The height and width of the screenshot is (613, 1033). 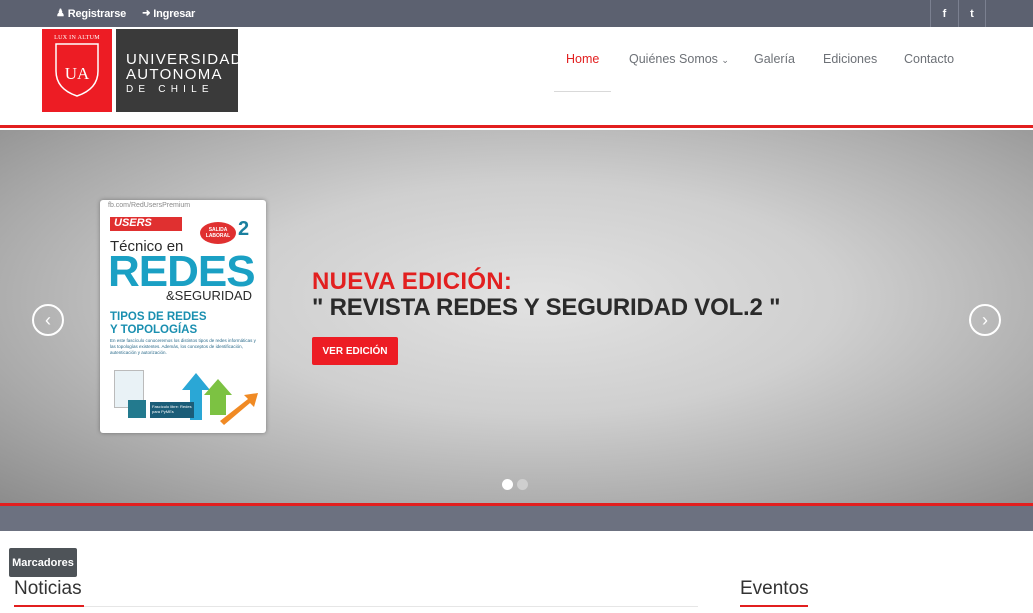 I want to click on chevron-right-icon: ›, so click(x=985, y=319).